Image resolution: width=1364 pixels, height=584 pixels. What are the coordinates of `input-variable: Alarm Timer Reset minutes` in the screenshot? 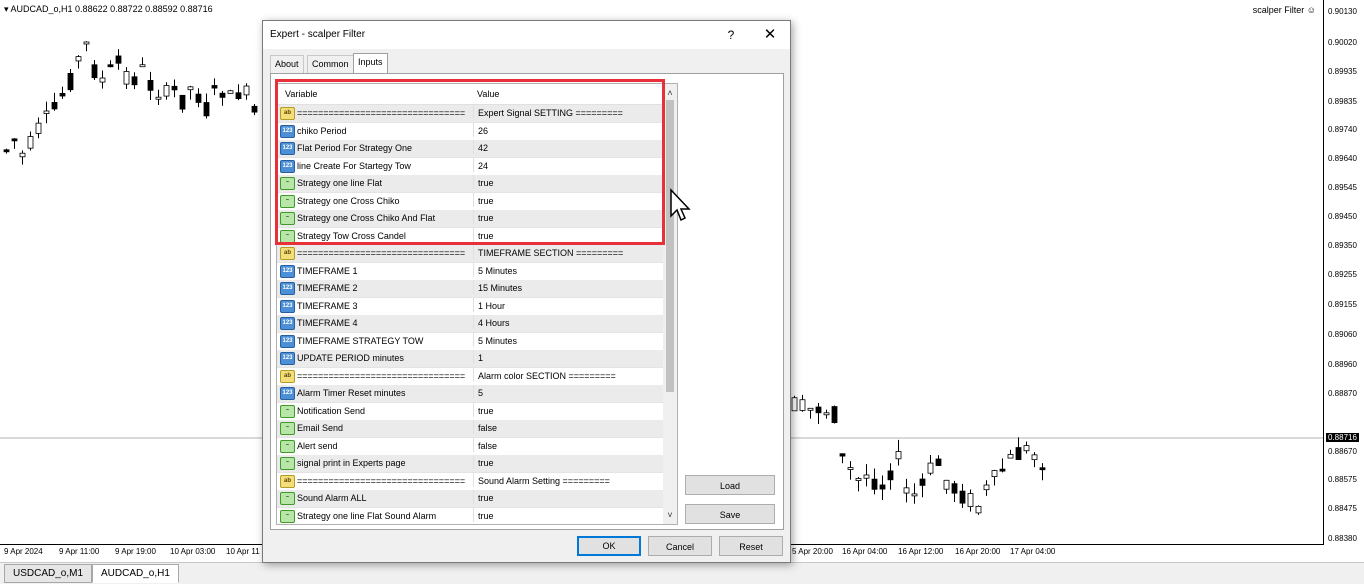 It's located at (351, 393).